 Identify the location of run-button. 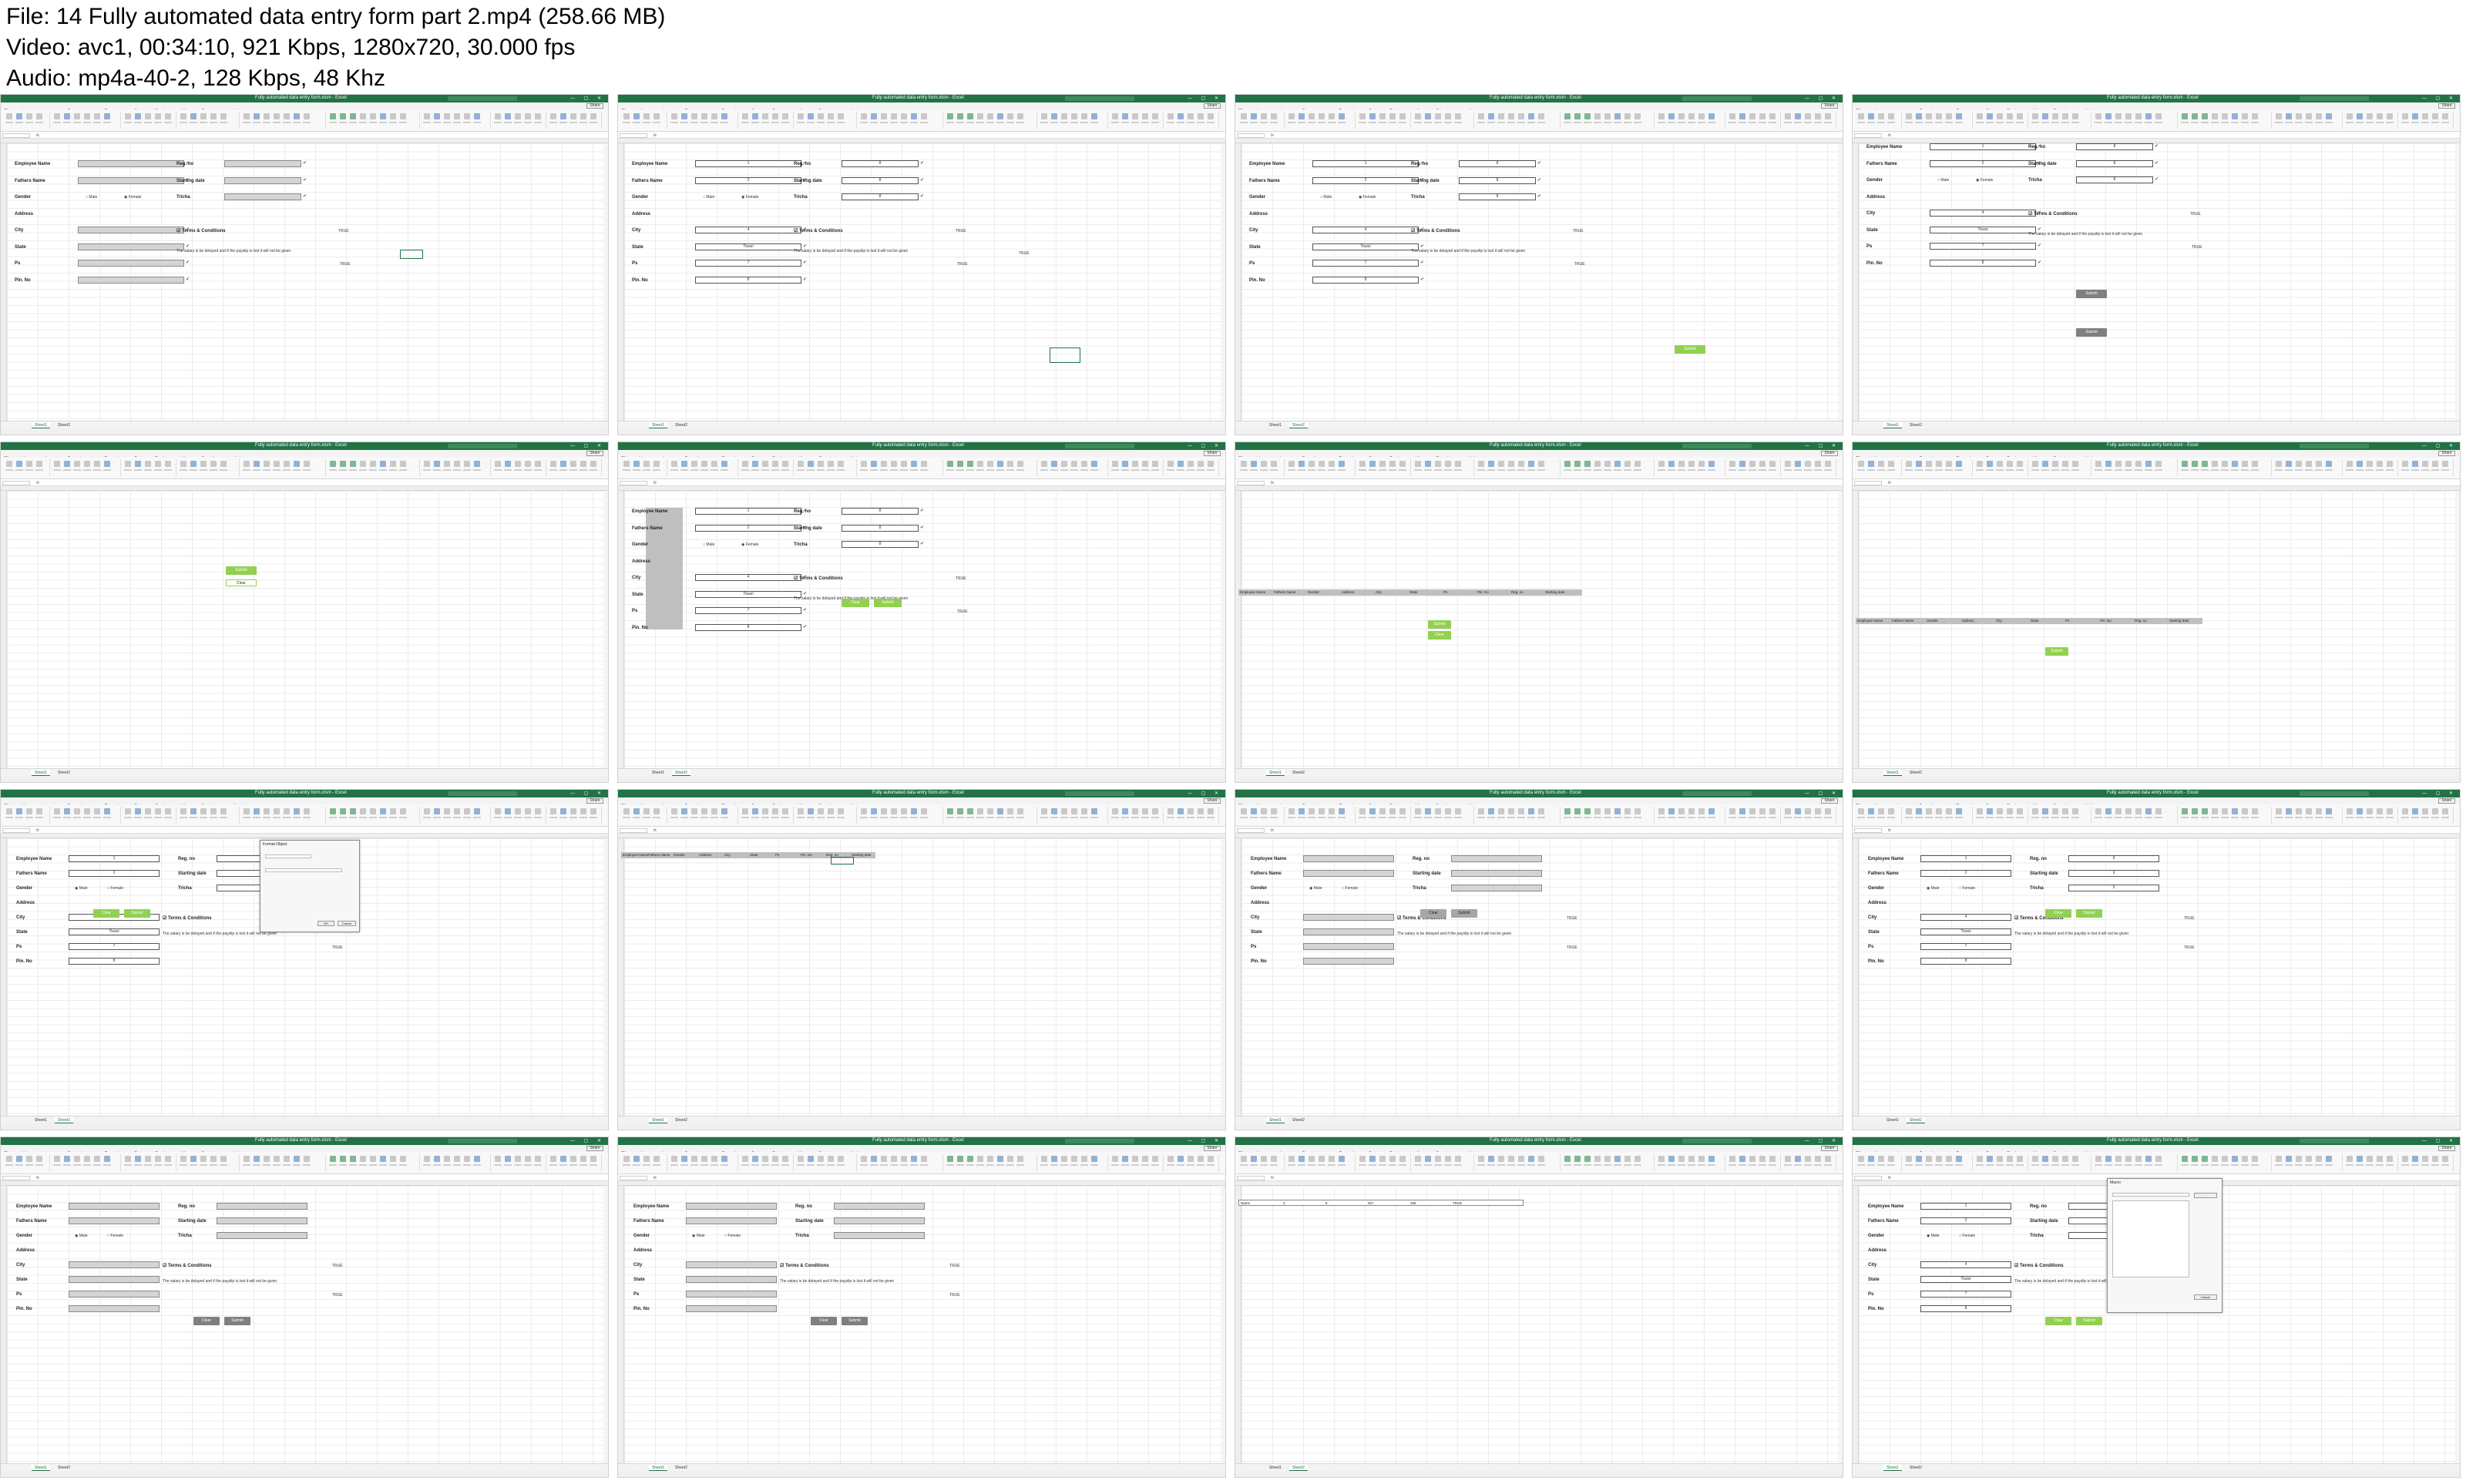
(2205, 1195).